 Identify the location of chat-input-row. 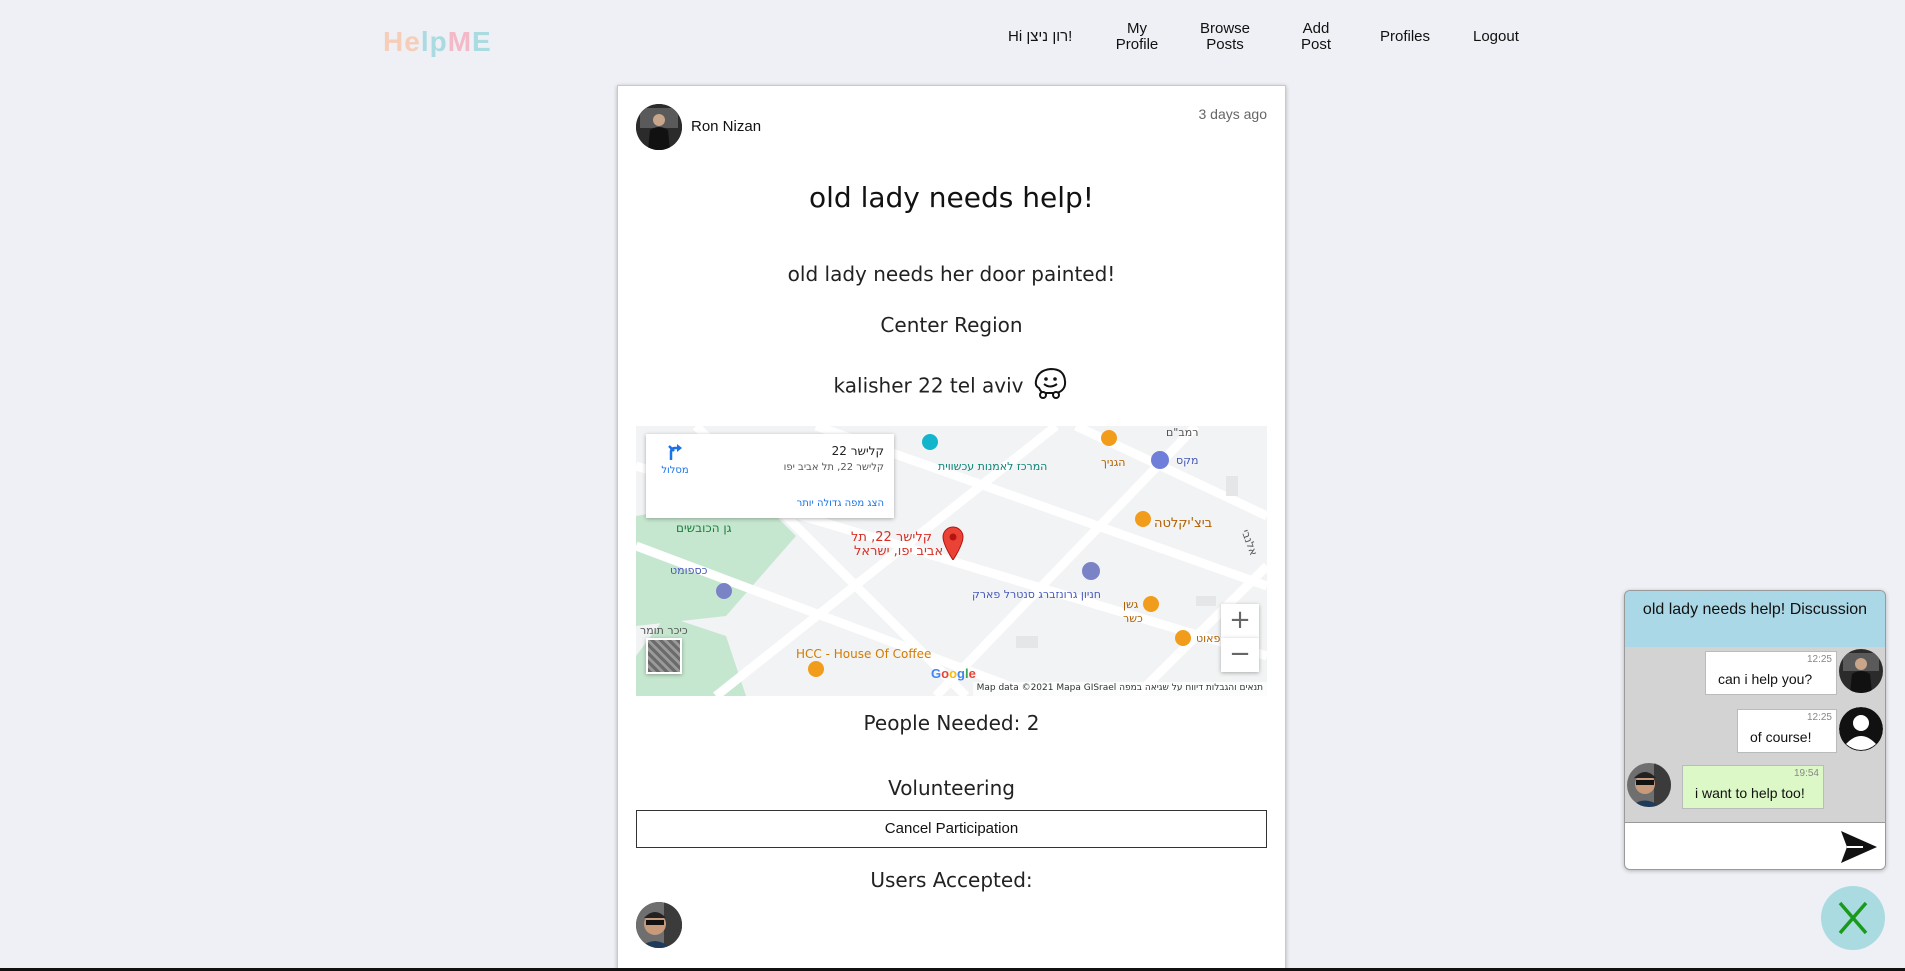
(1755, 845).